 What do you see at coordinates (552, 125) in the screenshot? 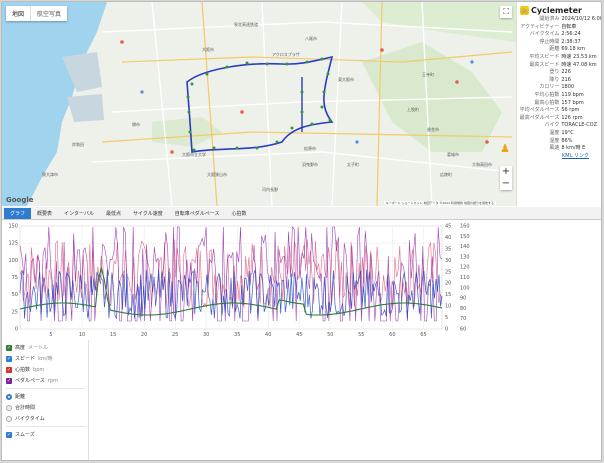
I see `summary-key: バイク` at bounding box center [552, 125].